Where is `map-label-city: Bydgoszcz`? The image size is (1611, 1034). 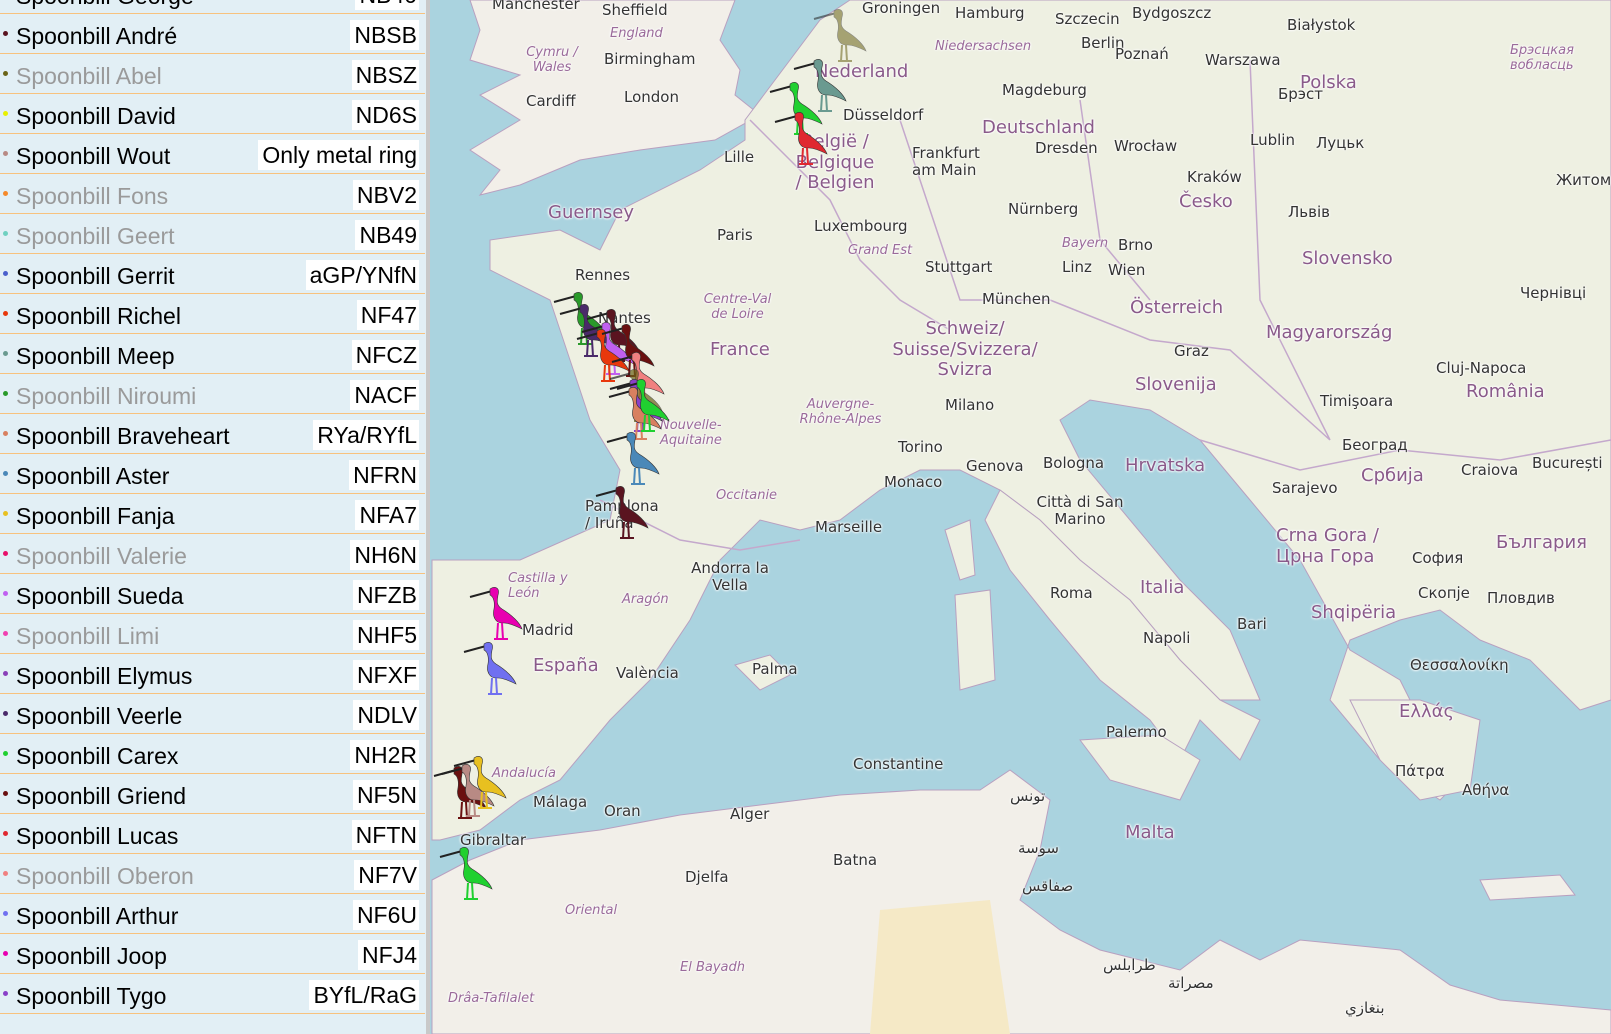
map-label-city: Bydgoszcz is located at coordinates (1172, 13).